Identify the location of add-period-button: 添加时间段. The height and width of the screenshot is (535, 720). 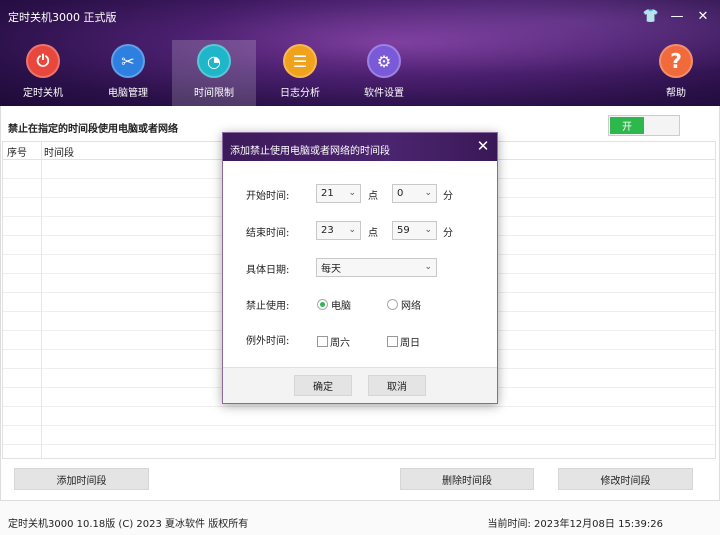
(81, 479).